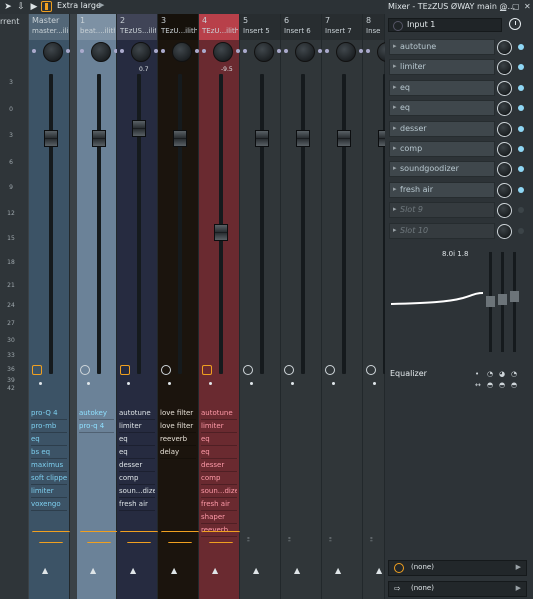 The height and width of the screenshot is (599, 533). Describe the element at coordinates (442, 230) in the screenshot. I see `effect-slot: ▸ Slot 10` at that location.